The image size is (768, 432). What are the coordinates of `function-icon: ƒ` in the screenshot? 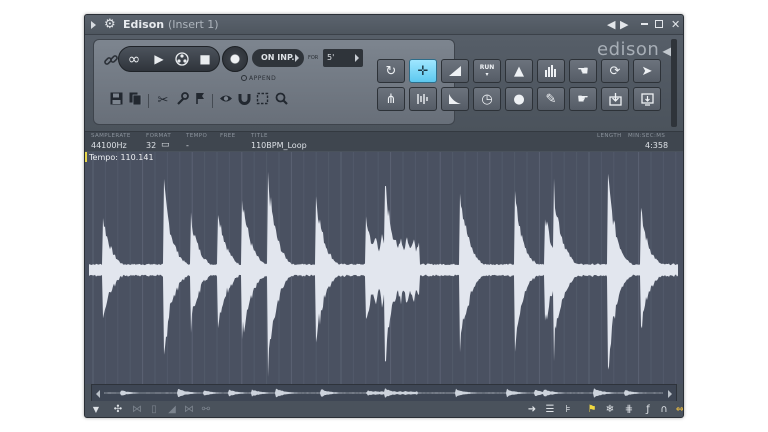 It's located at (648, 410).